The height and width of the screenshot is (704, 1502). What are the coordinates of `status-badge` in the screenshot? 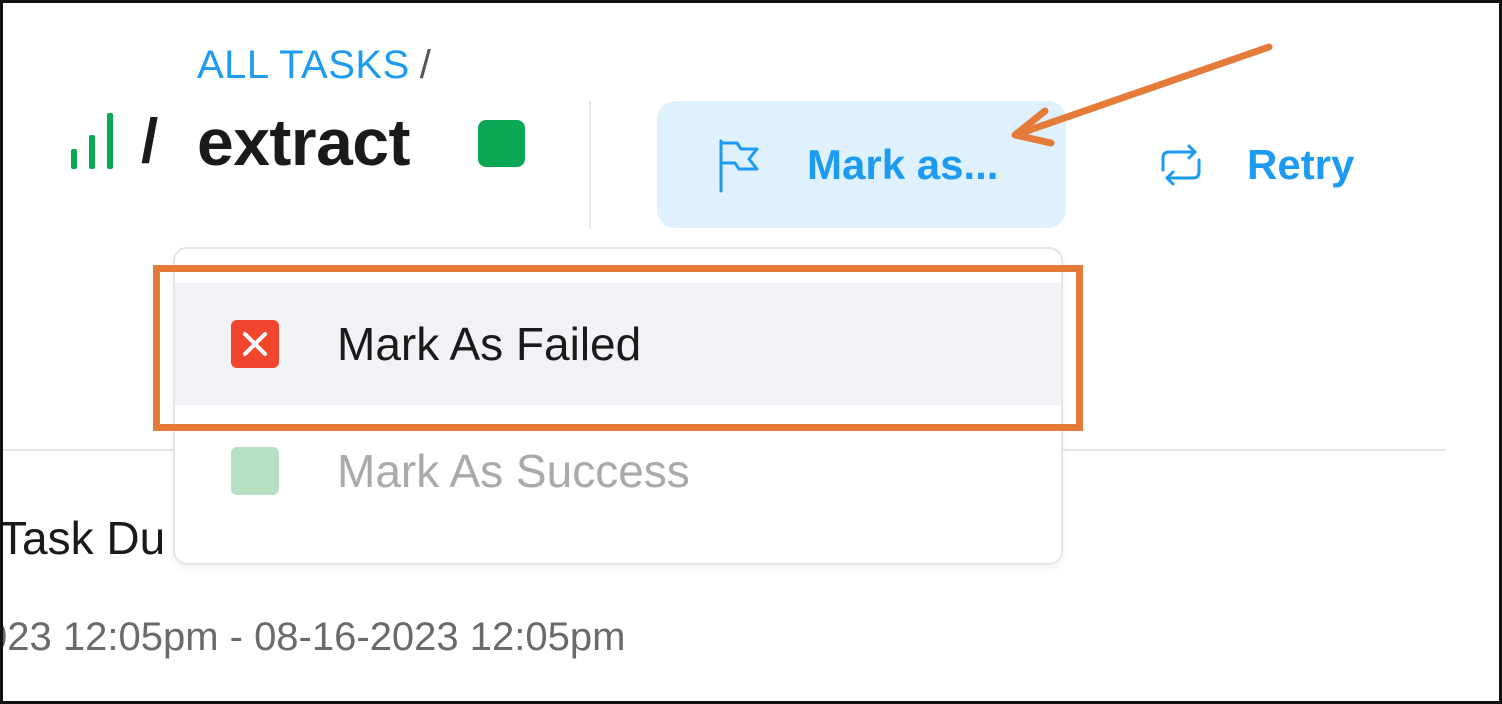 It's located at (501, 143).